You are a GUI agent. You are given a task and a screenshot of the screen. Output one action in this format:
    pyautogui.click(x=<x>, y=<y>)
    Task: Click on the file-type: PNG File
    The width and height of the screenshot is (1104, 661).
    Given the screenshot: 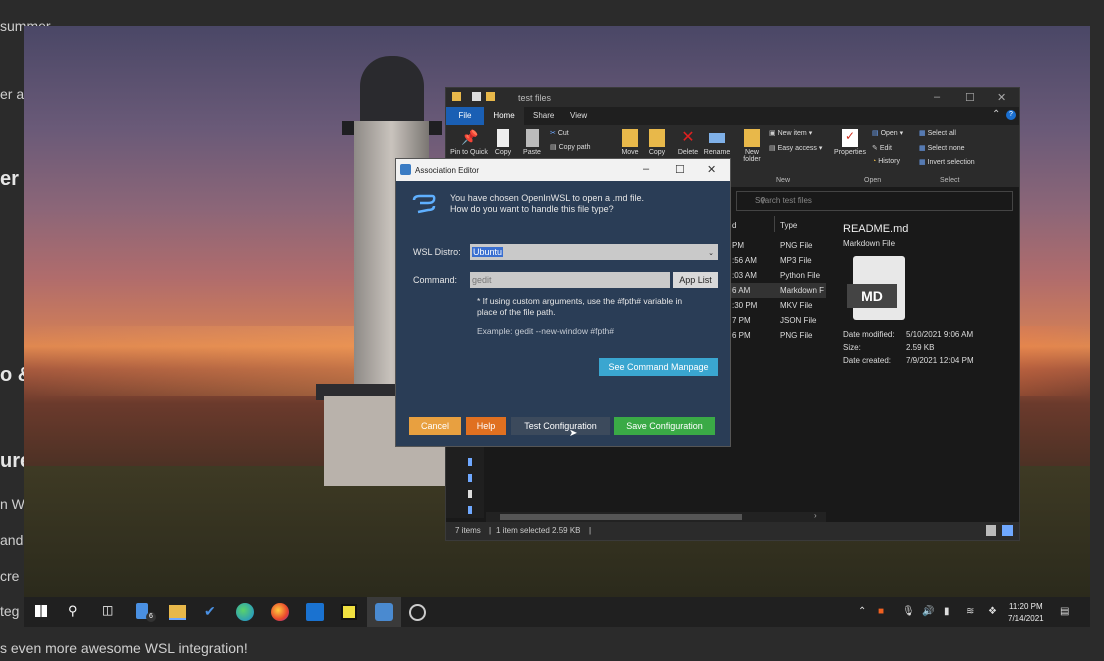 What is the action you would take?
    pyautogui.click(x=796, y=335)
    